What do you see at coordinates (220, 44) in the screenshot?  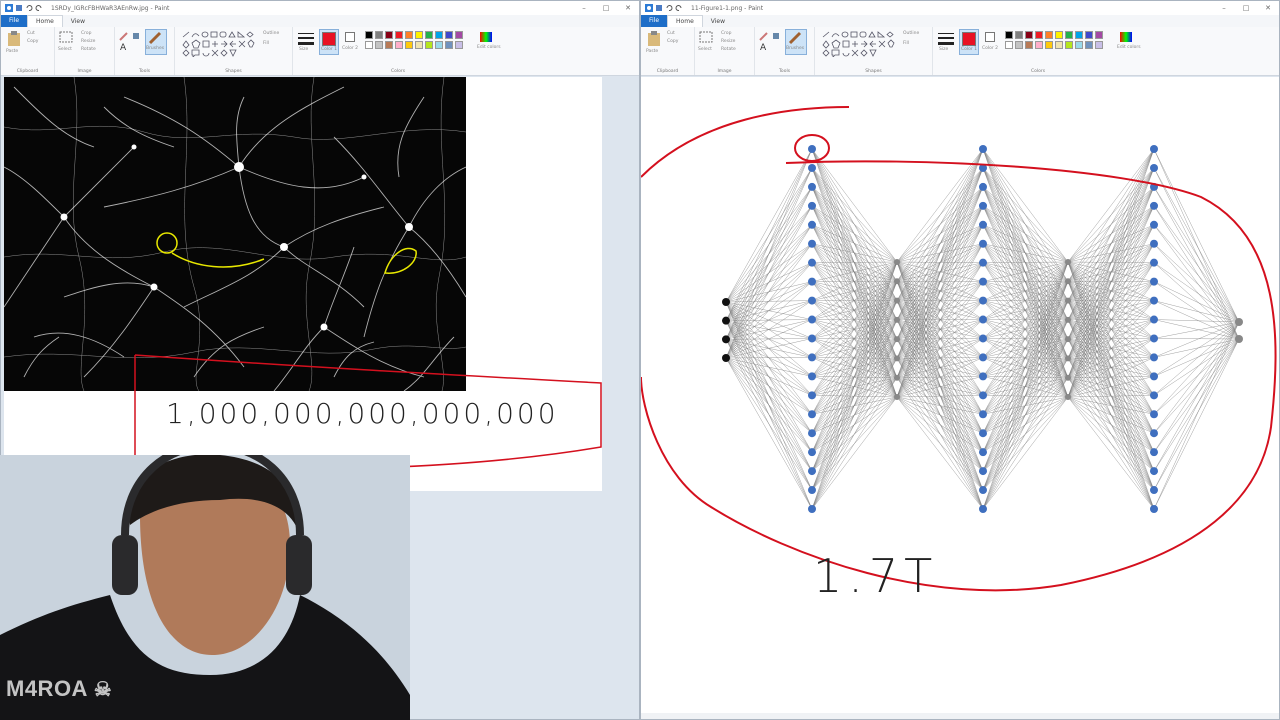 I see `shapes-gallery` at bounding box center [220, 44].